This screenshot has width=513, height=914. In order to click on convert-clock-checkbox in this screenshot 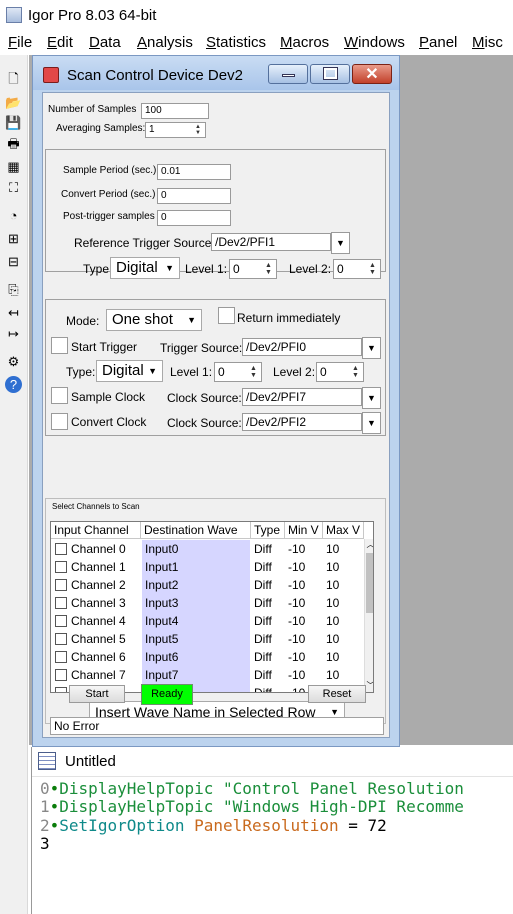, I will do `click(59, 421)`.